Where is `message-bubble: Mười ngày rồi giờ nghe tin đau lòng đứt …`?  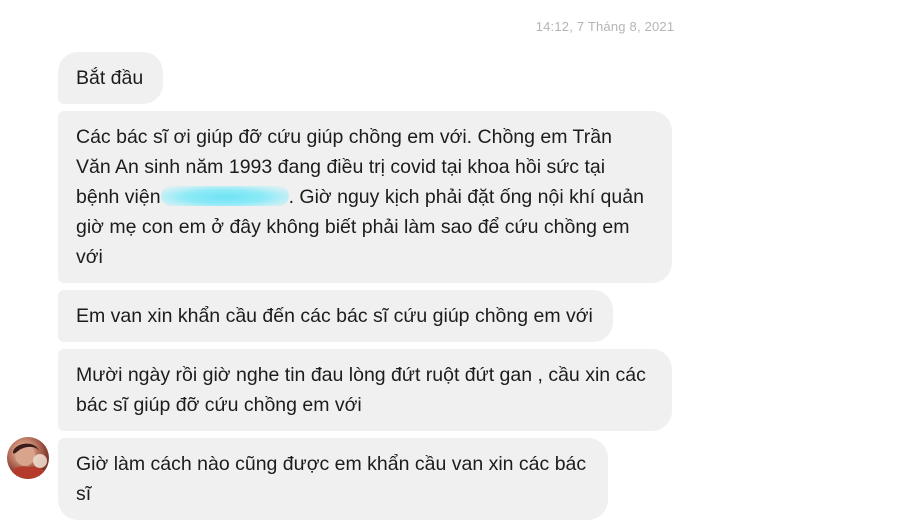
message-bubble: Mười ngày rồi giờ nghe tin đau lòng đứt … is located at coordinates (365, 390).